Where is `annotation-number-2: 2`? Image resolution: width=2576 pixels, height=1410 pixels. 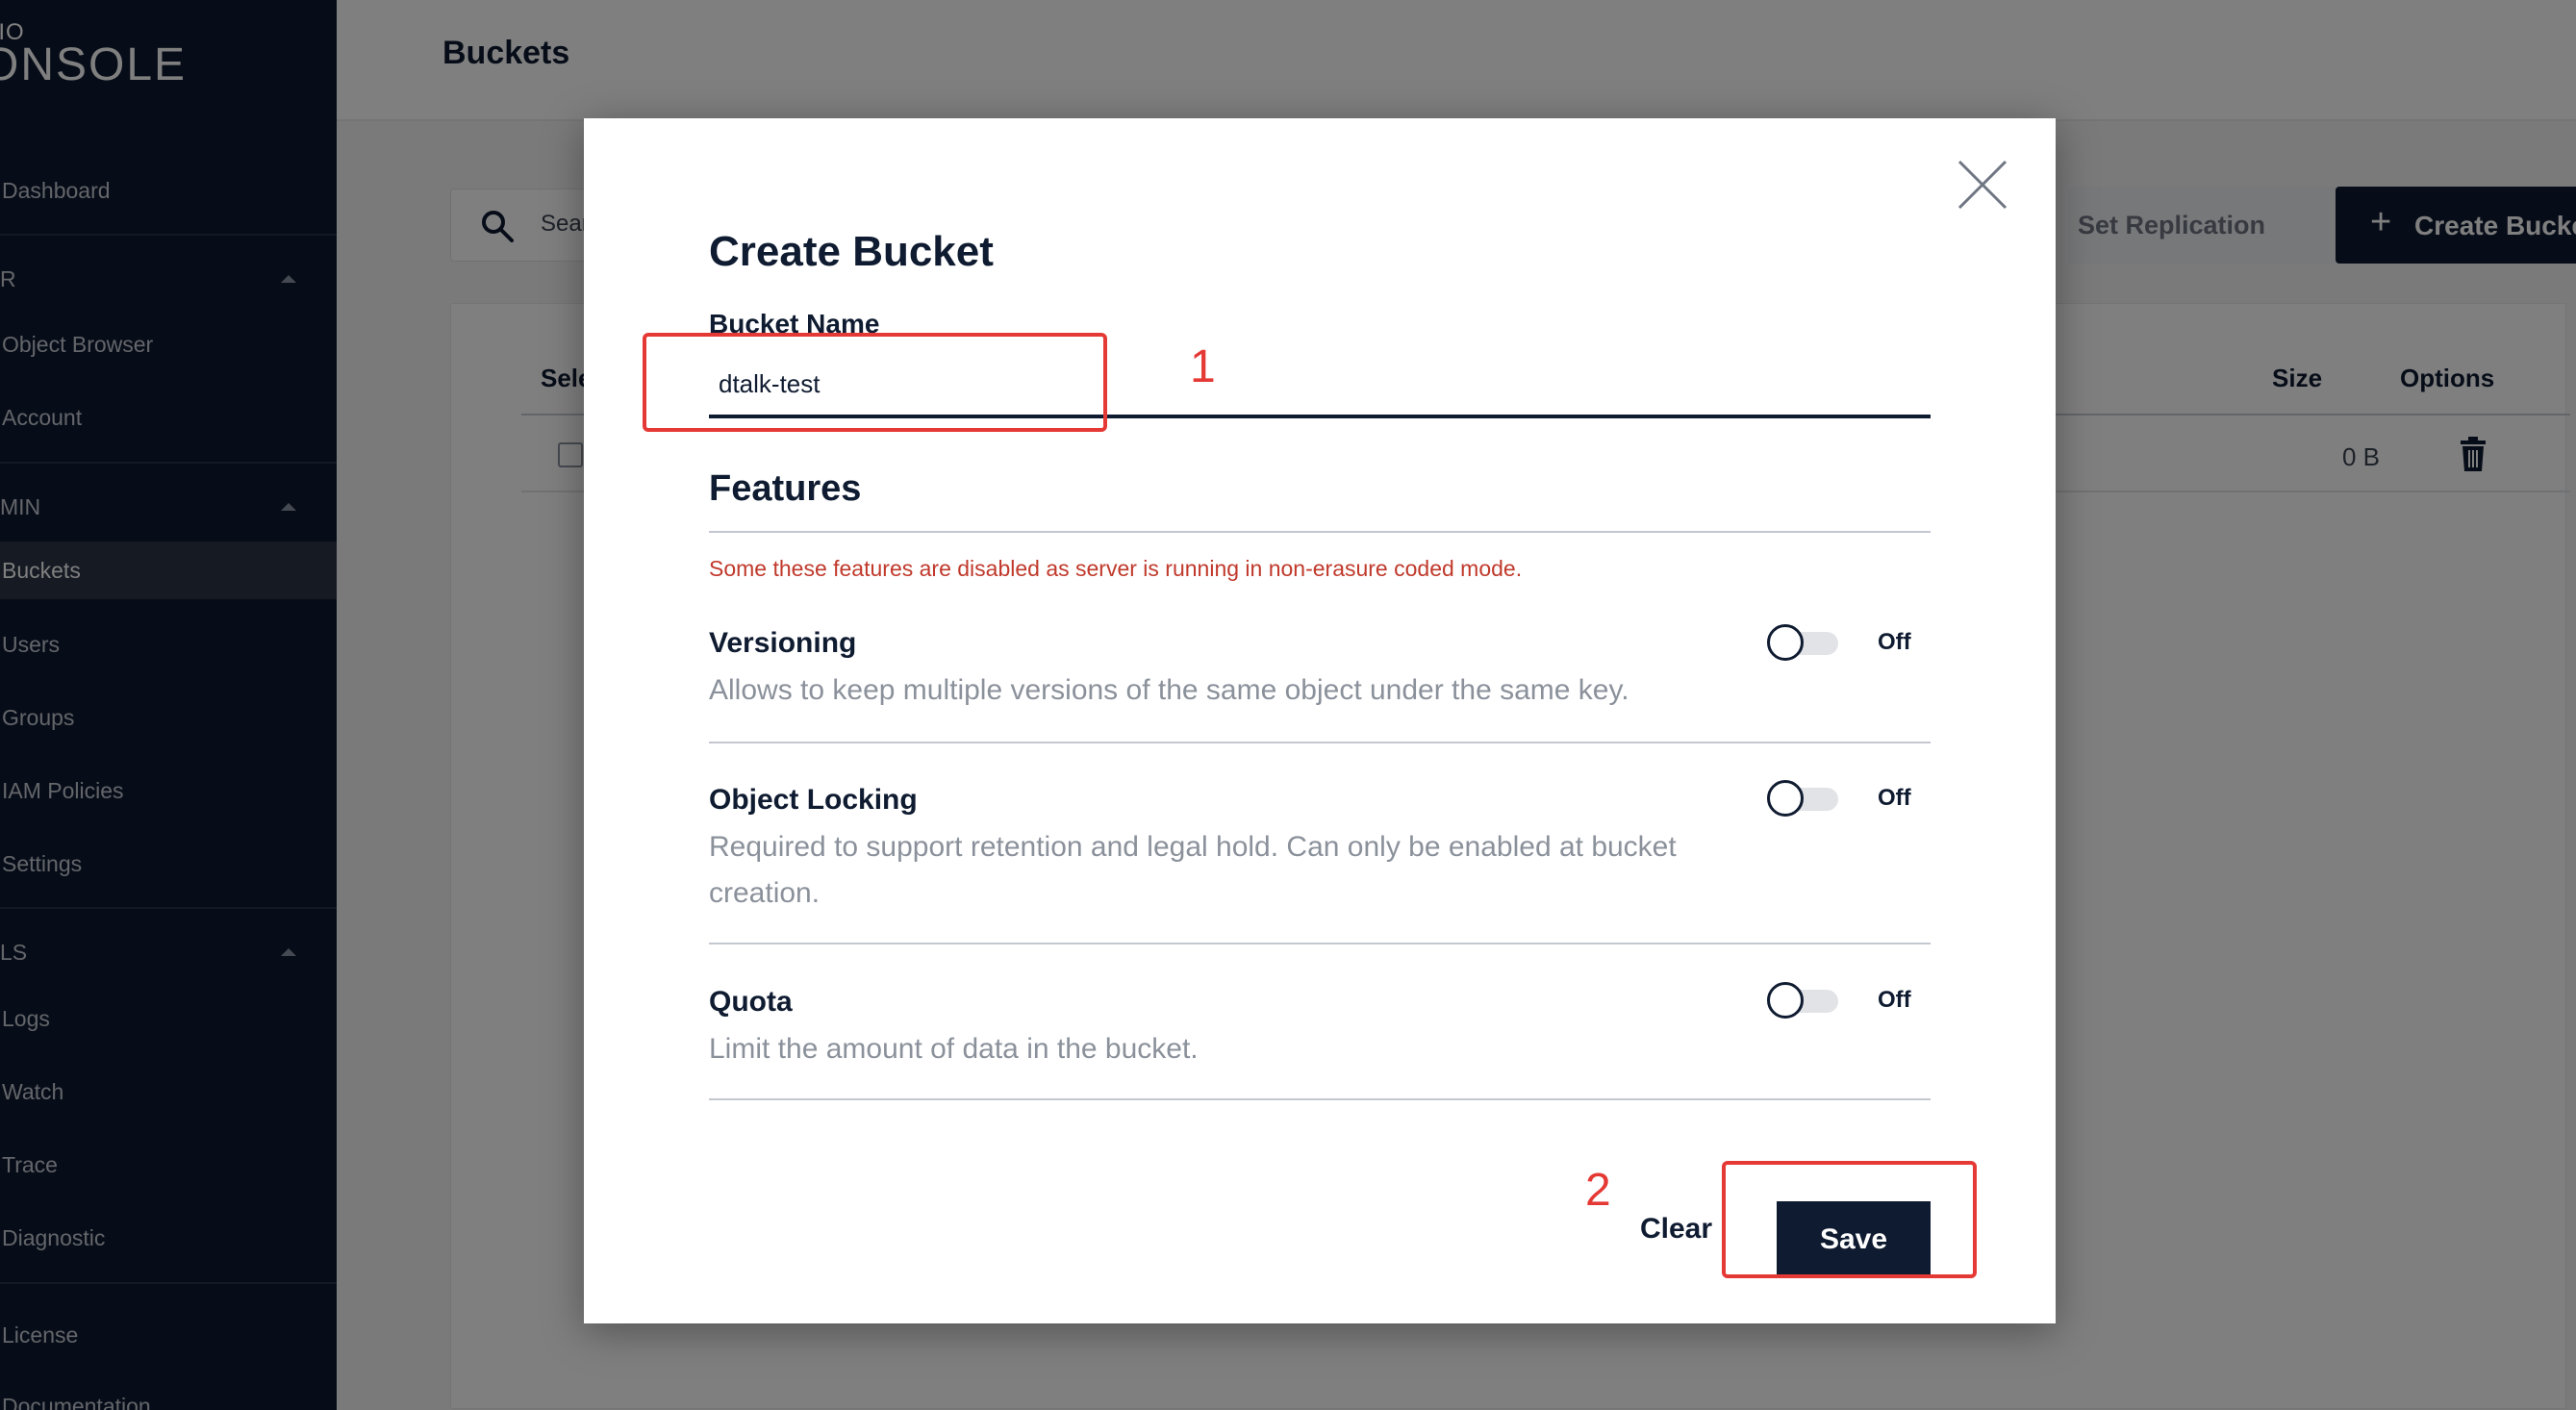
annotation-number-2: 2 is located at coordinates (1598, 1190).